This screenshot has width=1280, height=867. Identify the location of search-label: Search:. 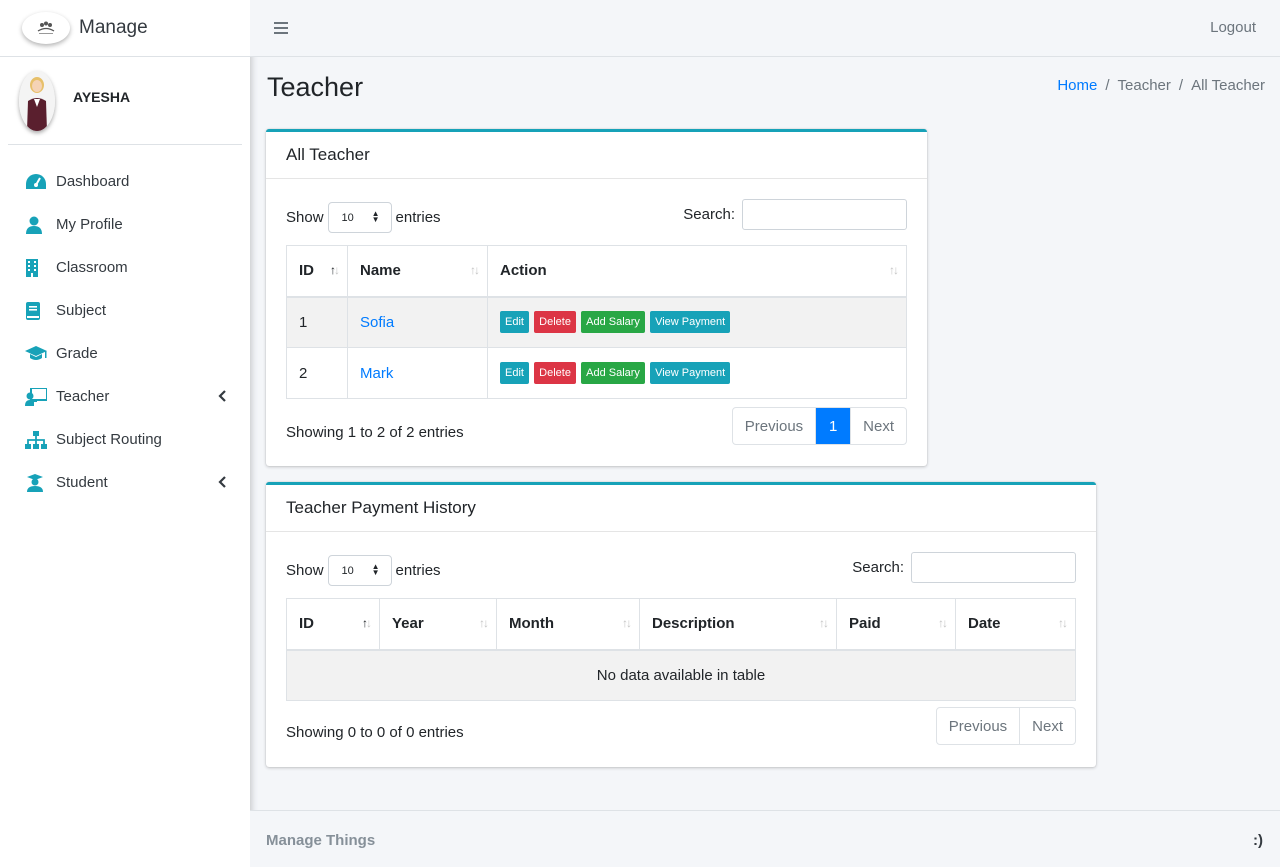
(709, 214).